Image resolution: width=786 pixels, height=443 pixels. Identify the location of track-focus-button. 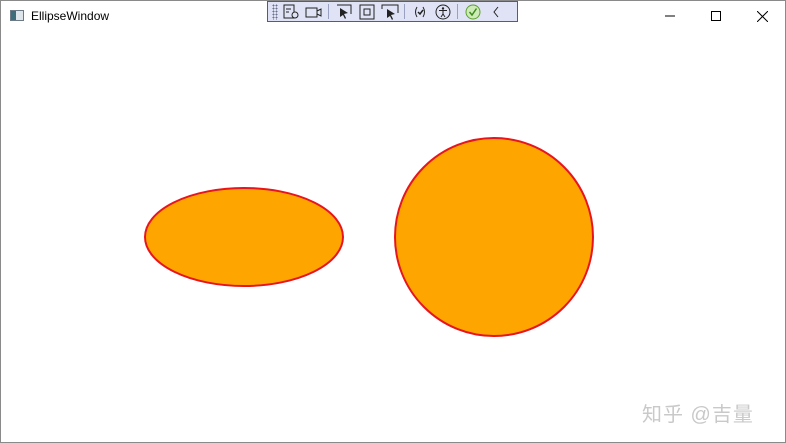
(313, 11).